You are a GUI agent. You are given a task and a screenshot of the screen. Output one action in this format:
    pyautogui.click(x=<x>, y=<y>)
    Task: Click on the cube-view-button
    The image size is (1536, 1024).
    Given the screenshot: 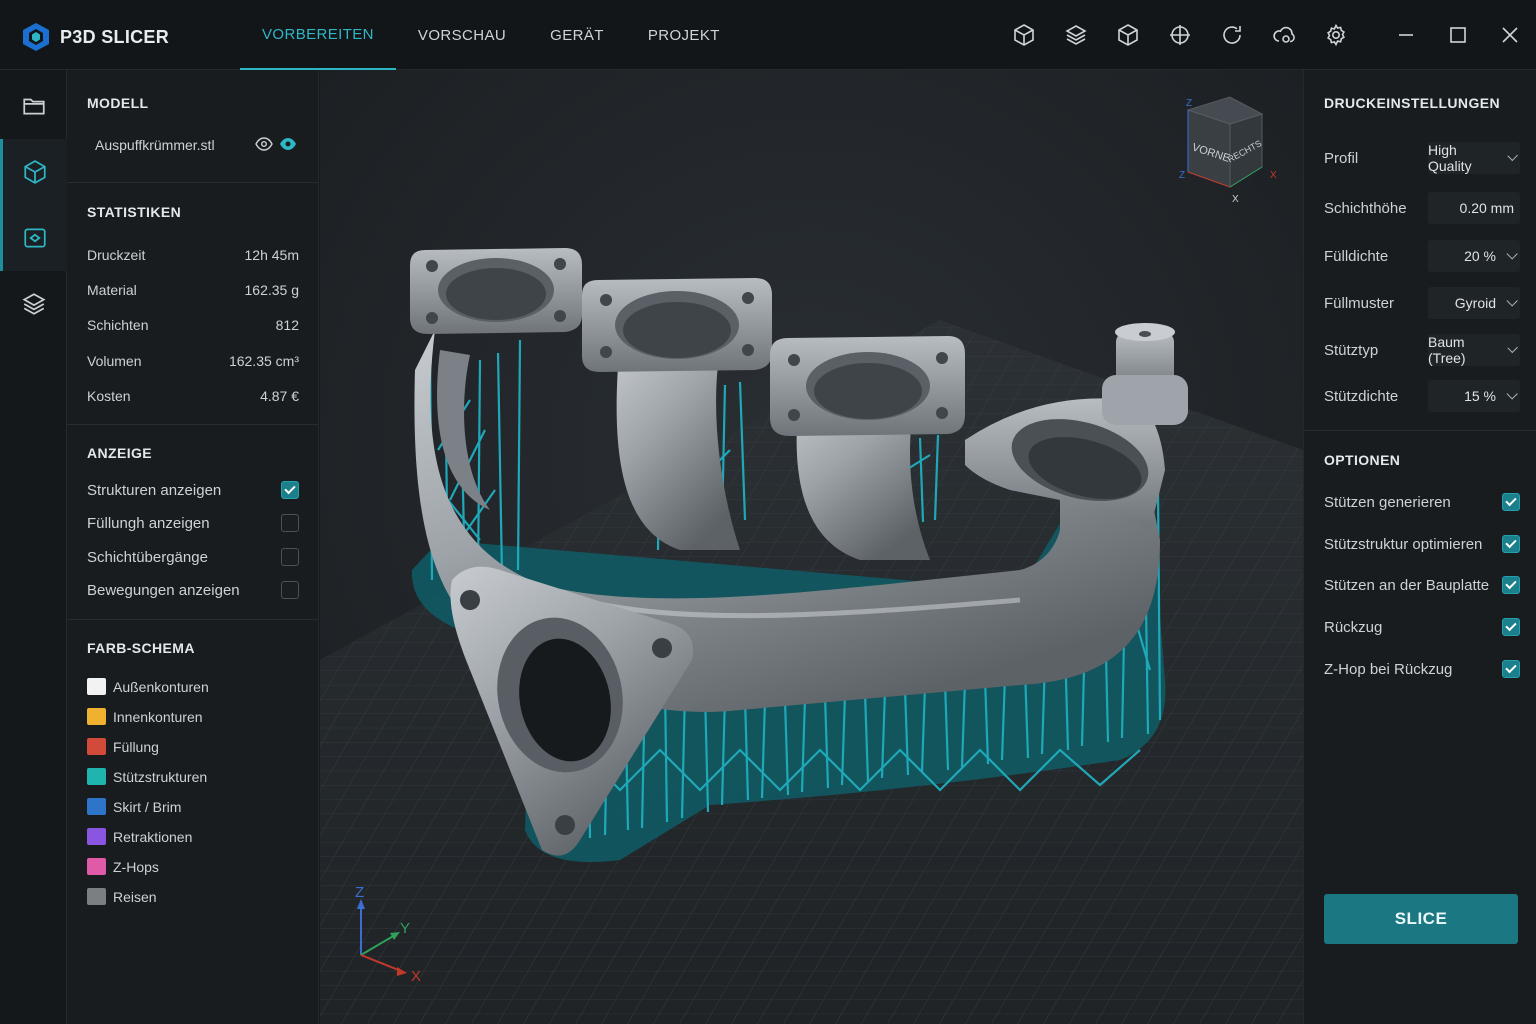 What is the action you would take?
    pyautogui.click(x=1024, y=35)
    